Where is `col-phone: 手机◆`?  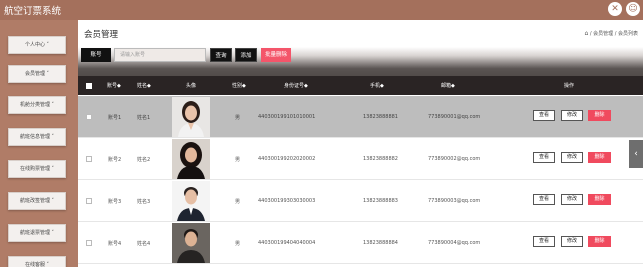 col-phone: 手机◆ is located at coordinates (377, 85).